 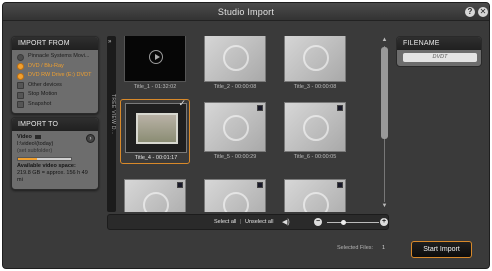 I want to click on title-tile: Title_6 - 00:00:05, so click(x=315, y=131).